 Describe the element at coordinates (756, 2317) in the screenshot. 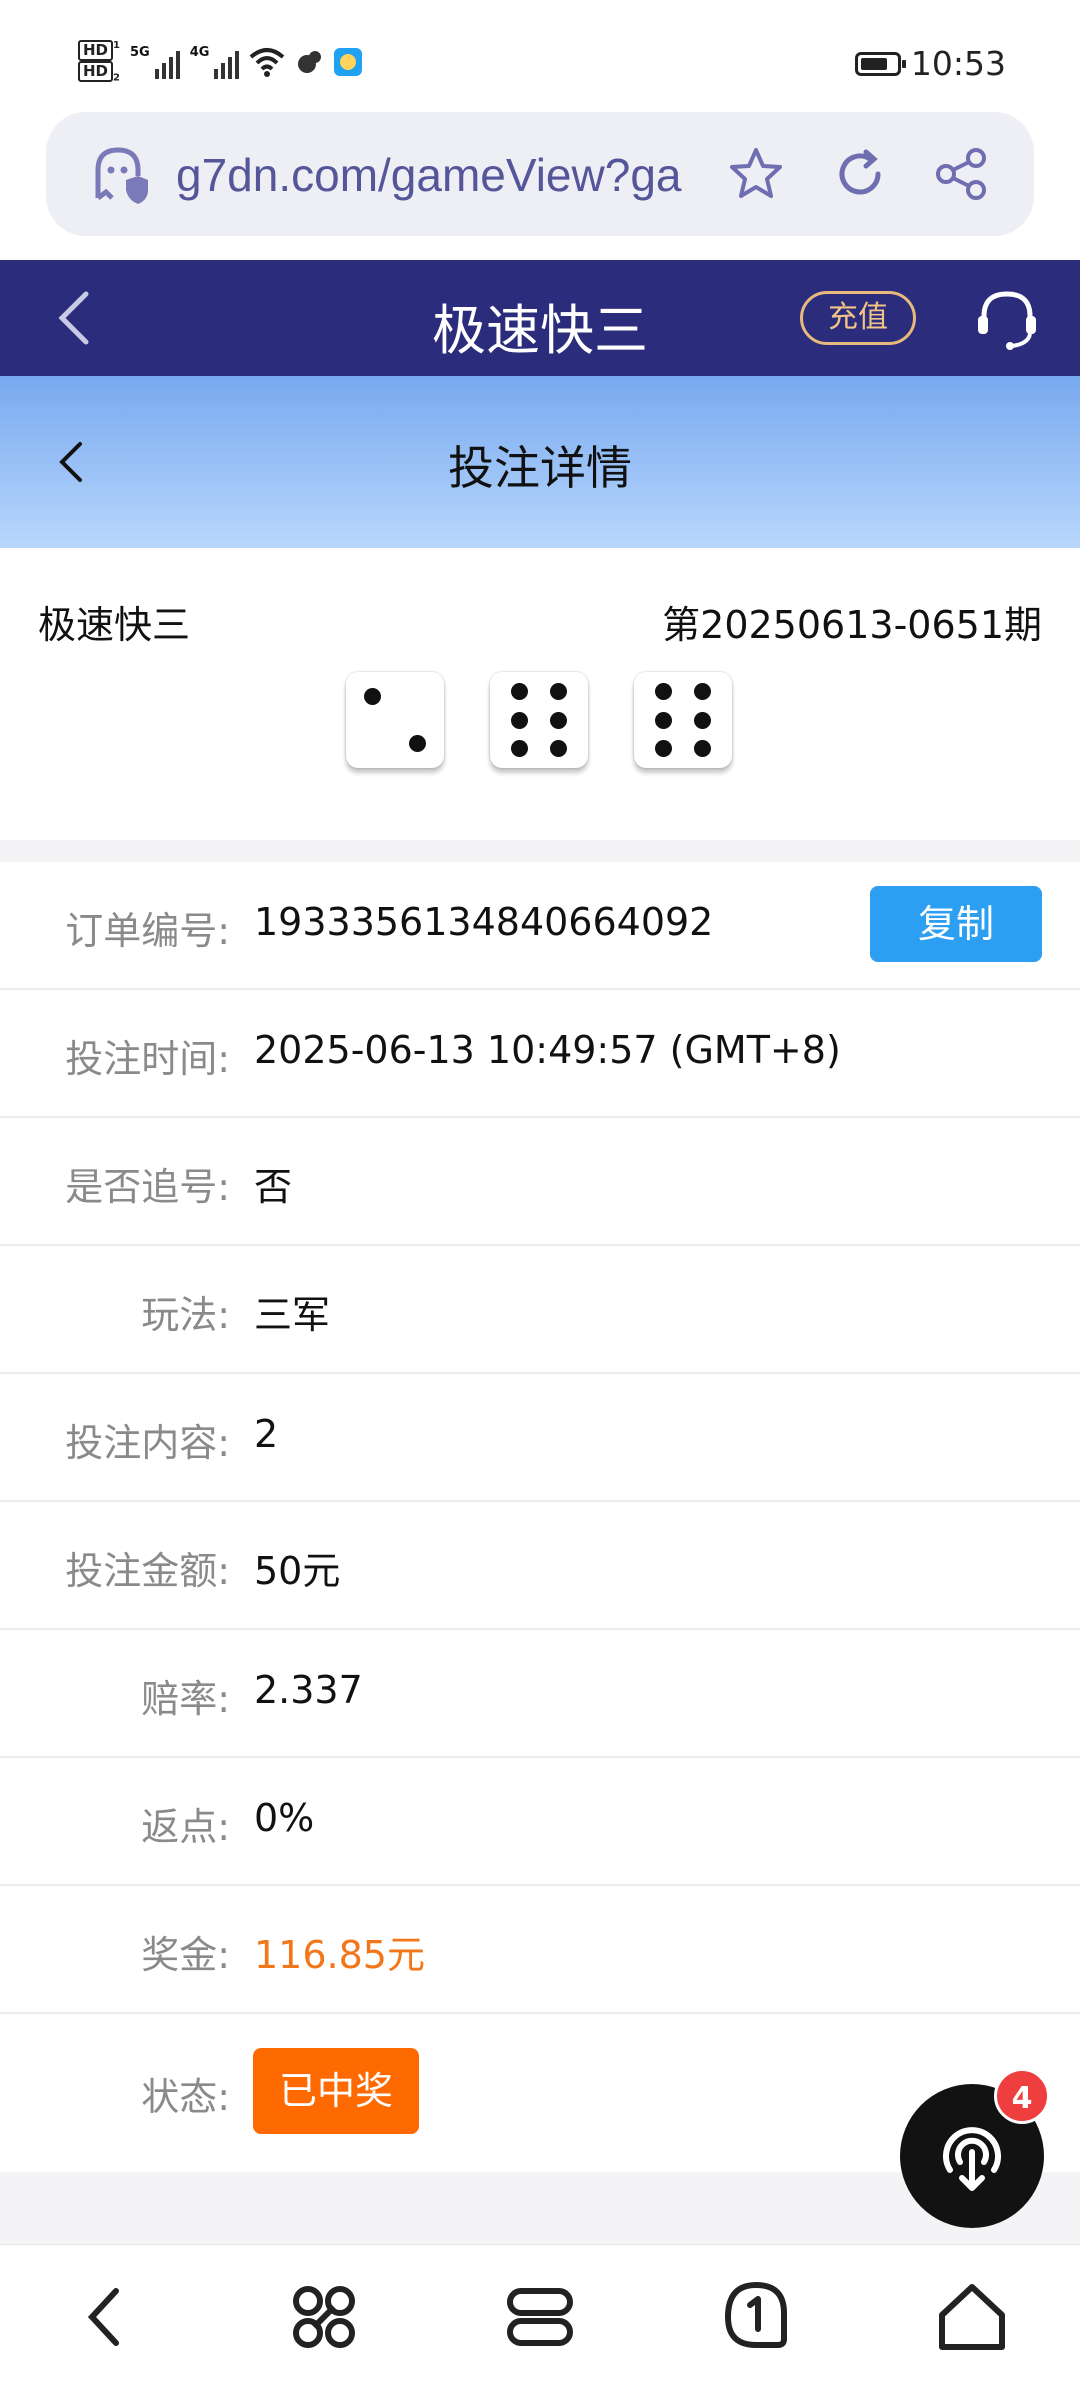

I see `notification-icon` at that location.